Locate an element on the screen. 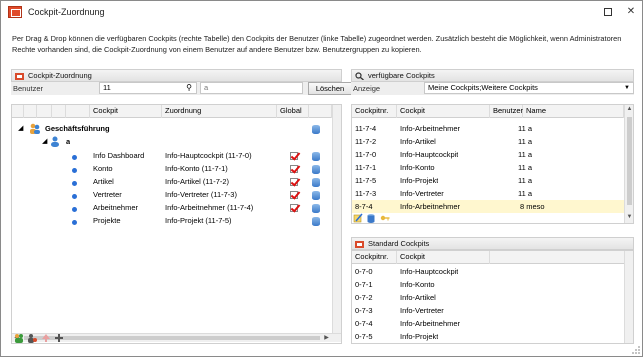 Image resolution: width=643 pixels, height=357 pixels. col-global: Global is located at coordinates (293, 111).